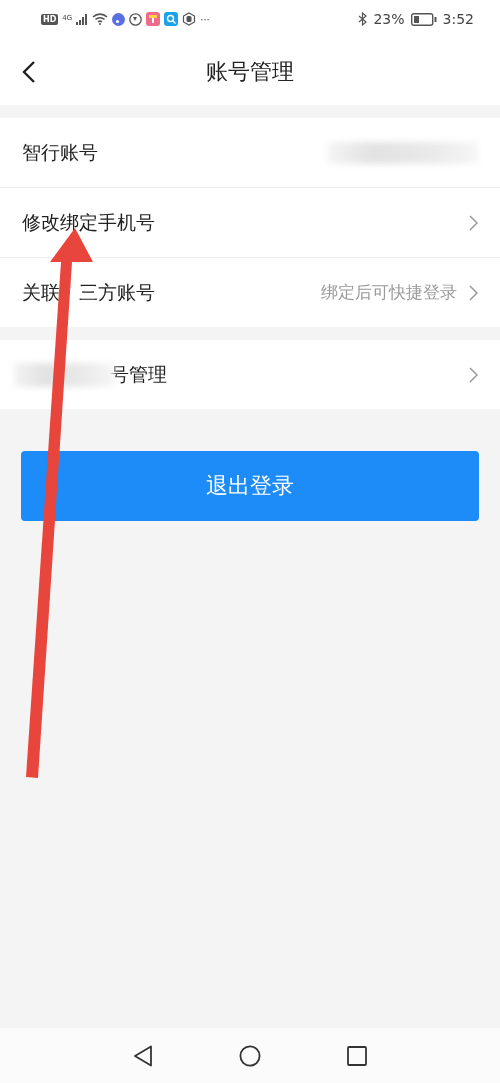 The height and width of the screenshot is (1083, 500). I want to click on row-label: 关联, so click(41, 292).